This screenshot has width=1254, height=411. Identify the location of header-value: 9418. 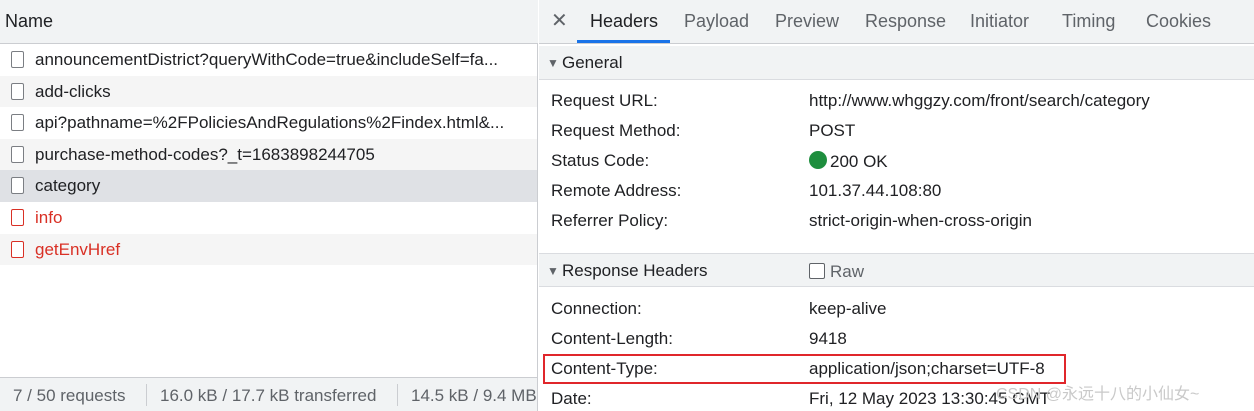
(828, 338).